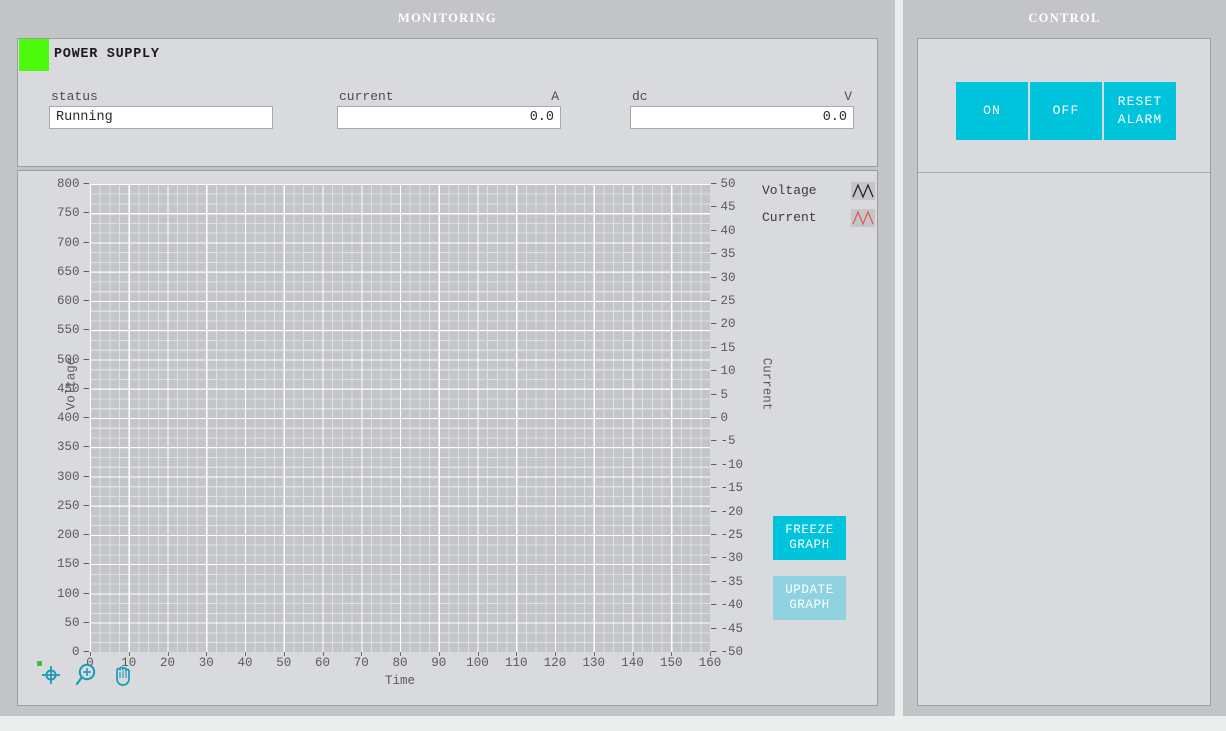  What do you see at coordinates (167, 663) in the screenshot?
I see `time-axis-tick: 20` at bounding box center [167, 663].